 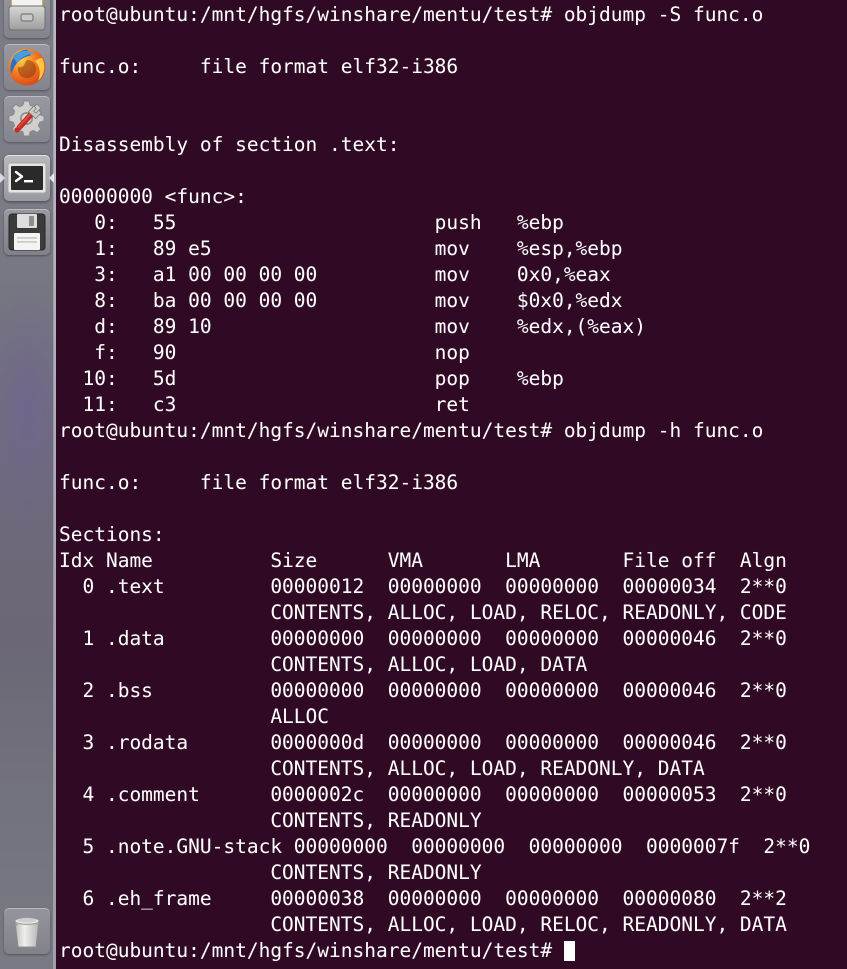 What do you see at coordinates (194, 716) in the screenshot?
I see `terminal-line: ALLOC` at bounding box center [194, 716].